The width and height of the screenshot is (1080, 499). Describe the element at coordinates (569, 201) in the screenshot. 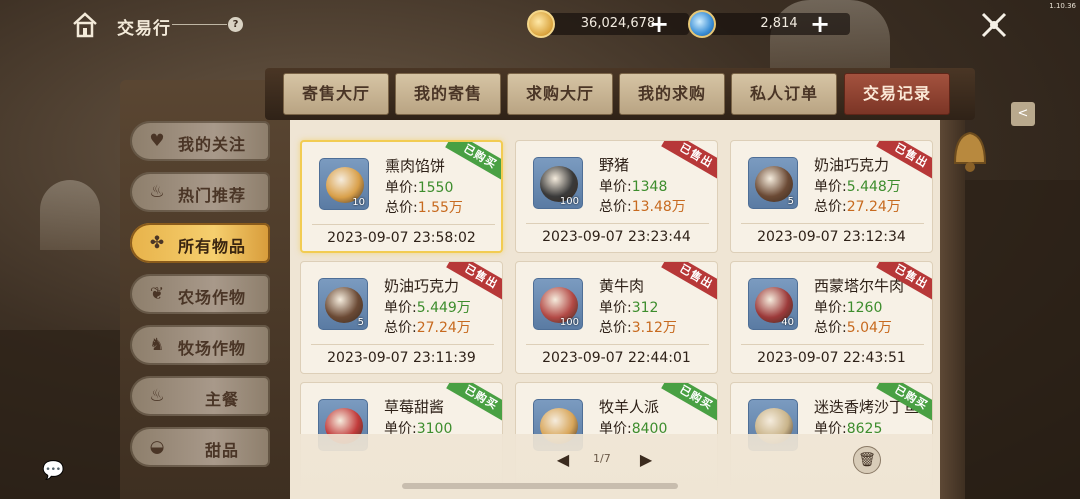

I see `item-quantity: 100` at that location.